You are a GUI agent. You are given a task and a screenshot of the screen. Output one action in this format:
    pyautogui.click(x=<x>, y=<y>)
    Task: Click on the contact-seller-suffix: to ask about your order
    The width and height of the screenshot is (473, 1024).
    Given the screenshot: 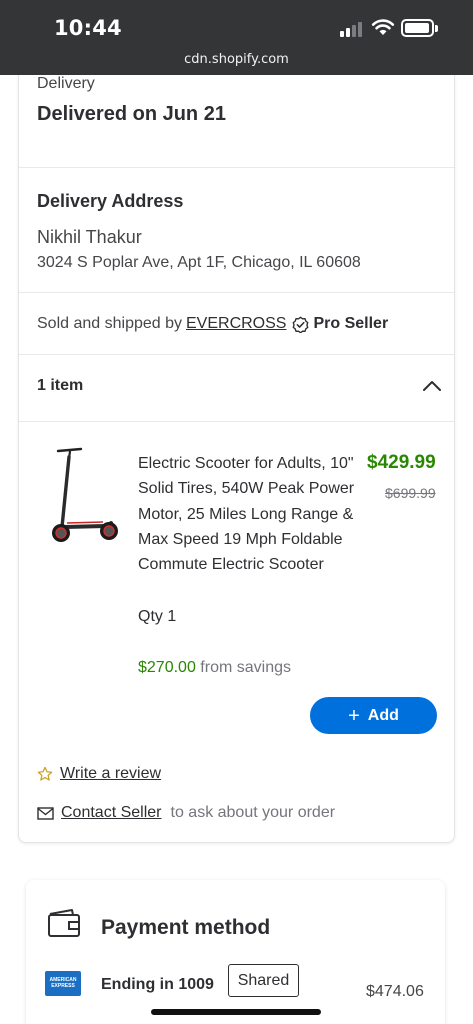 What is the action you would take?
    pyautogui.click(x=253, y=812)
    